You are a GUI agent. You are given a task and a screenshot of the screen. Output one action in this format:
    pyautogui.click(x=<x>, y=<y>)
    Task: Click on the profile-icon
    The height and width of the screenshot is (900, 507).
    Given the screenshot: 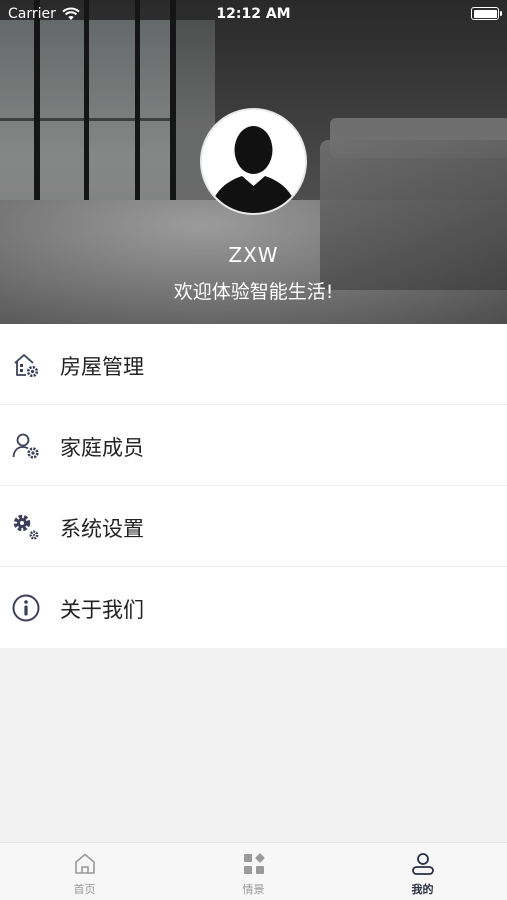 What is the action you would take?
    pyautogui.click(x=423, y=864)
    